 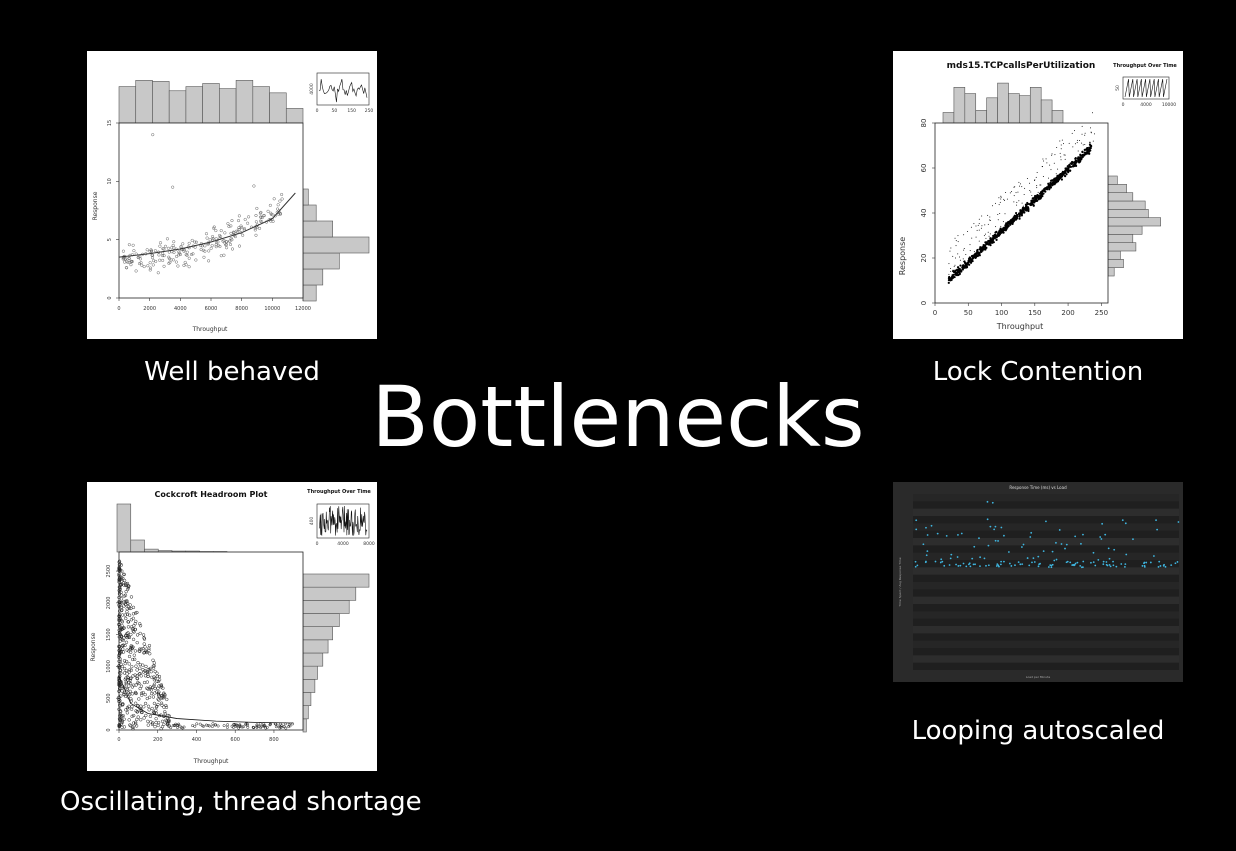 I want to click on y-tick-label: 2000, so click(x=109, y=602).